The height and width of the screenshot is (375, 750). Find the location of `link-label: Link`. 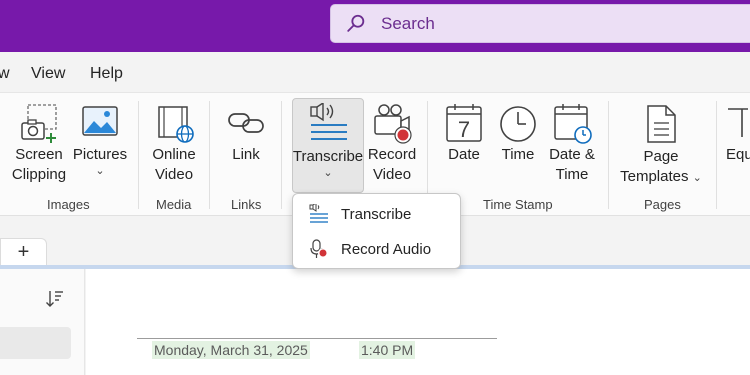

link-label: Link is located at coordinates (246, 154).